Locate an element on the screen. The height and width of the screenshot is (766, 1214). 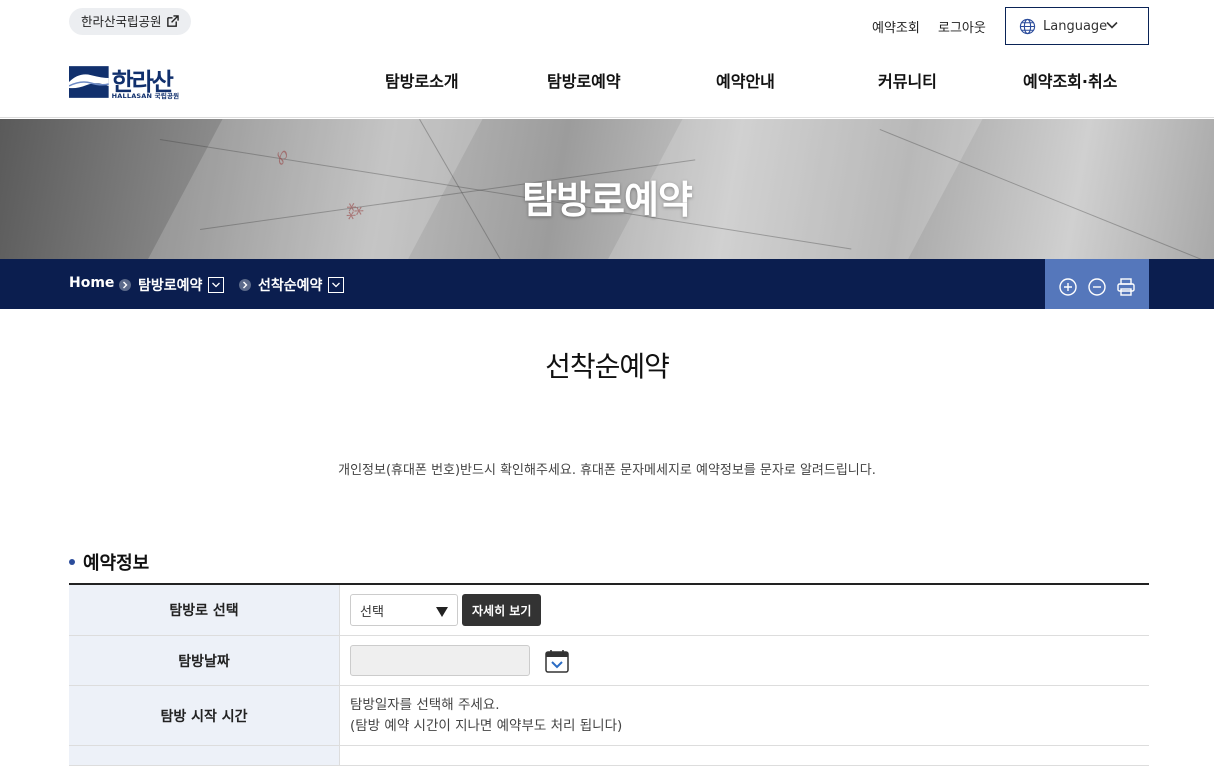
logout-link: 로그아웃 is located at coordinates (962, 26).